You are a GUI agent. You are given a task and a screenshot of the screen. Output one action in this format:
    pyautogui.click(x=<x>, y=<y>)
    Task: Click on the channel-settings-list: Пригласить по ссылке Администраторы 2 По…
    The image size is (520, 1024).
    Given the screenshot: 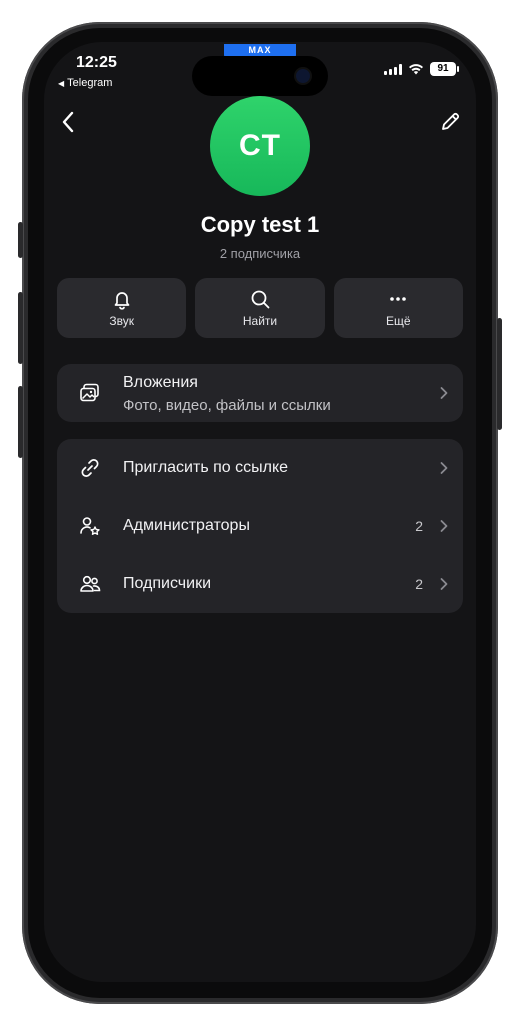 What is the action you would take?
    pyautogui.click(x=260, y=526)
    